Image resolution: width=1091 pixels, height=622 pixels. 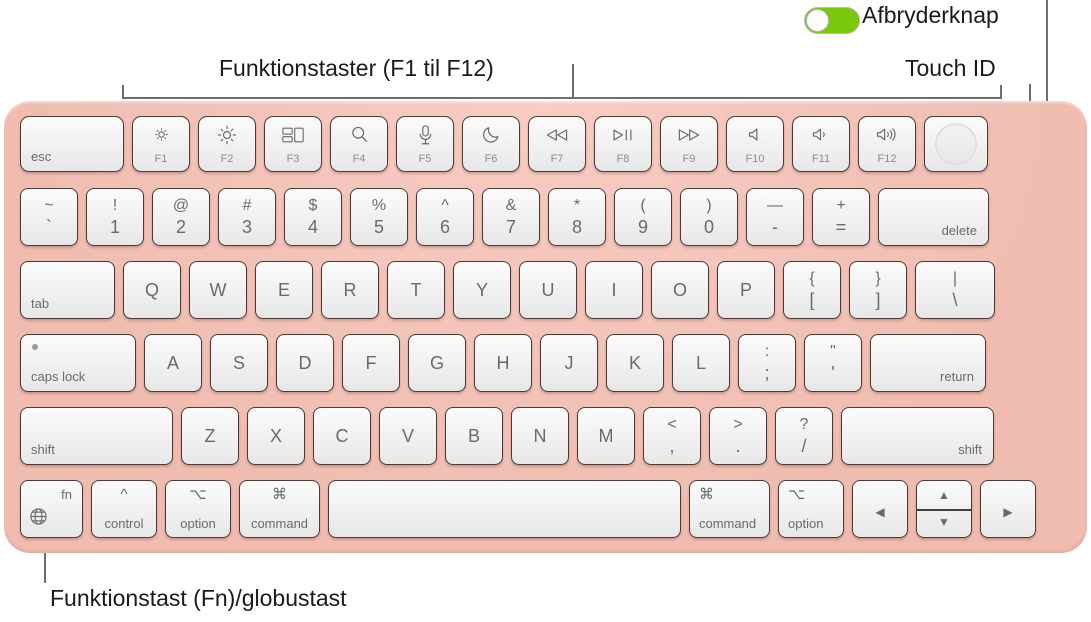 I want to click on key-bracket-left-lower: [, so click(x=812, y=300).